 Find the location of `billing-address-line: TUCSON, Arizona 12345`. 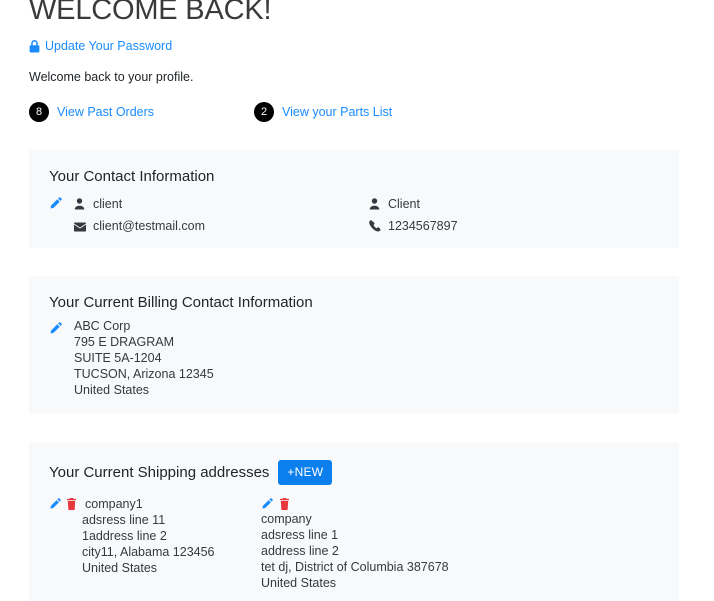

billing-address-line: TUCSON, Arizona 12345 is located at coordinates (144, 374).